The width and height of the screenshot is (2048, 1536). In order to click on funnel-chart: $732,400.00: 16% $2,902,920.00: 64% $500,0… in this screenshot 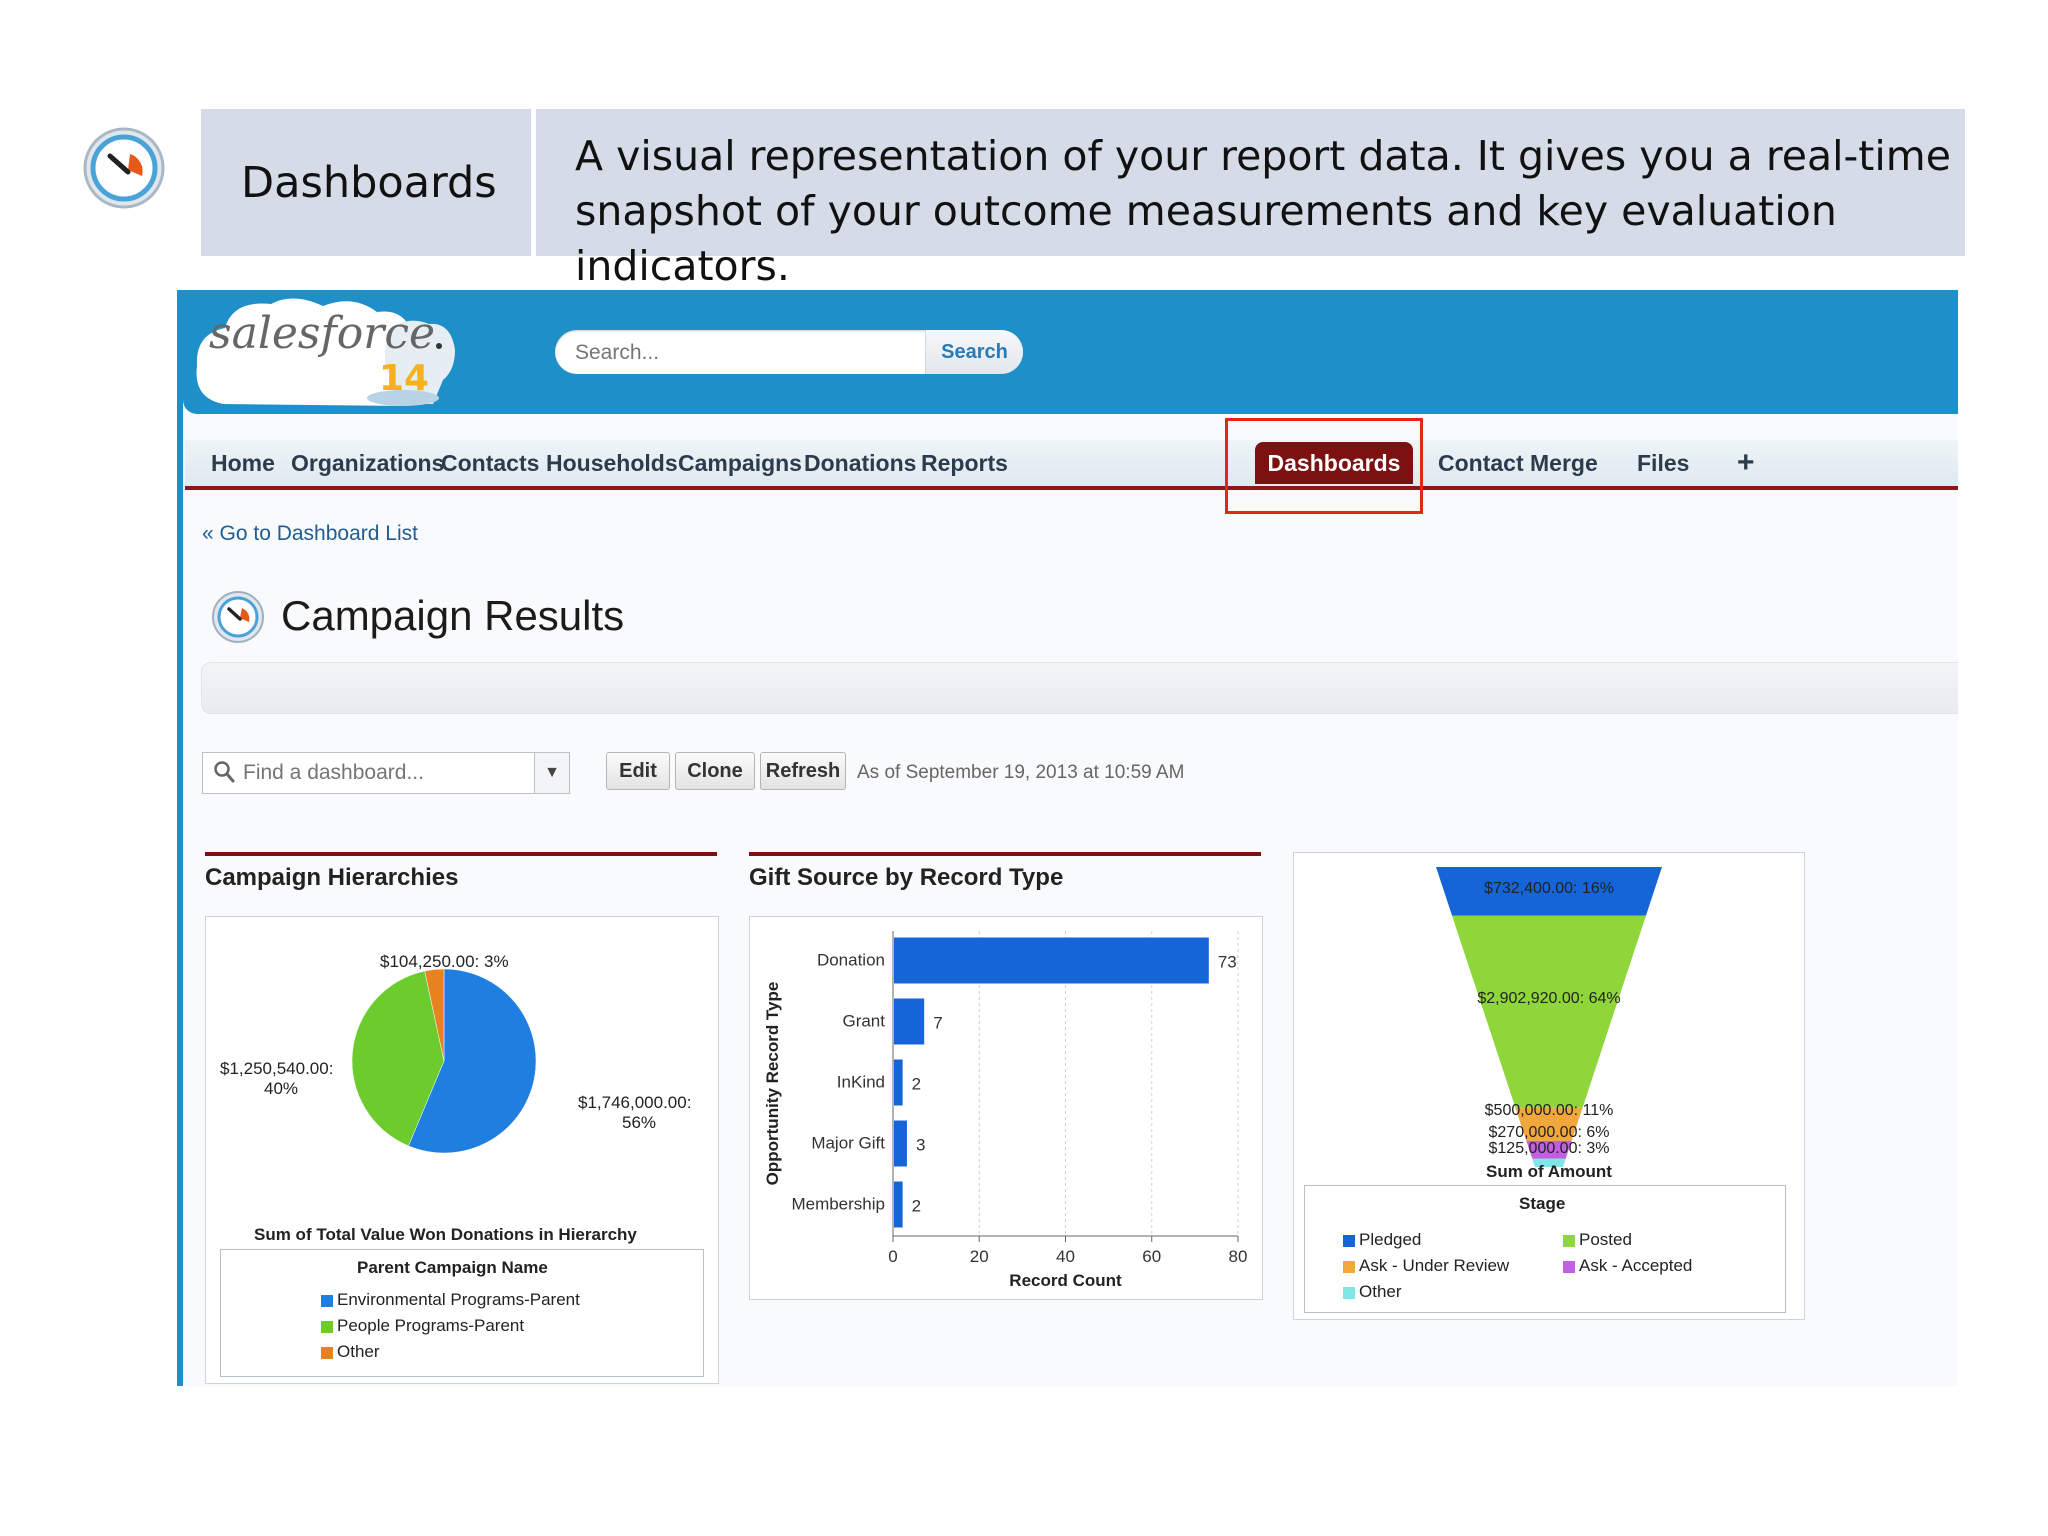, I will do `click(1549, 1024)`.